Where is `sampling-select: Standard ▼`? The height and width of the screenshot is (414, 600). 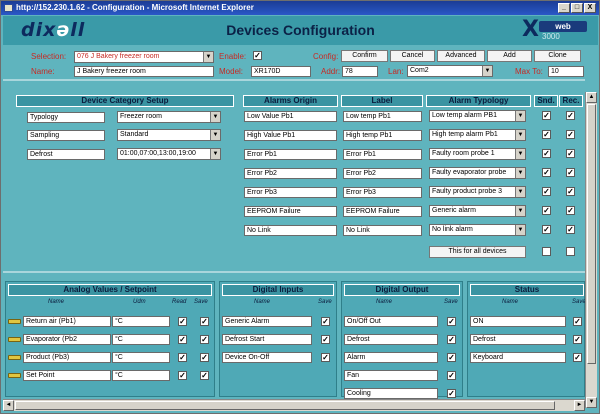 sampling-select: Standard ▼ is located at coordinates (169, 135).